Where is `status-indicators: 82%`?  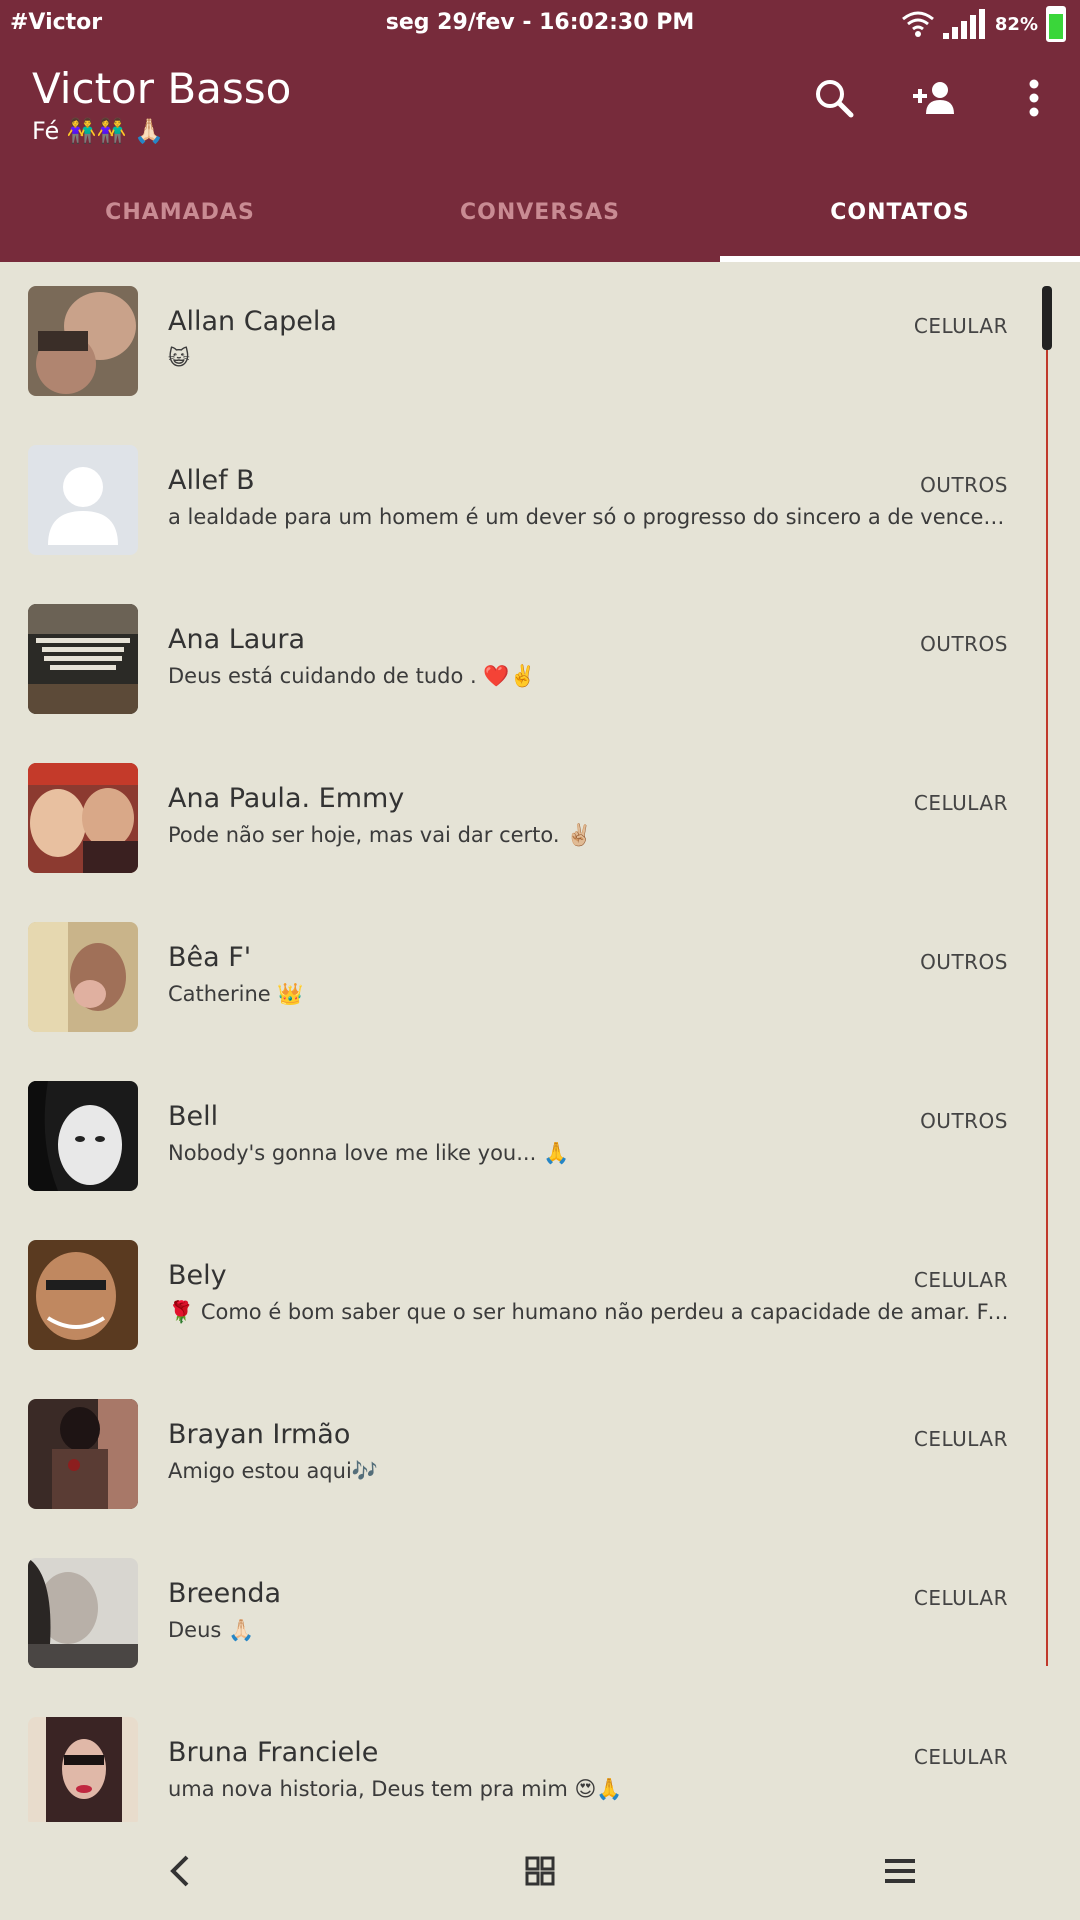
status-indicators: 82% is located at coordinates (983, 24).